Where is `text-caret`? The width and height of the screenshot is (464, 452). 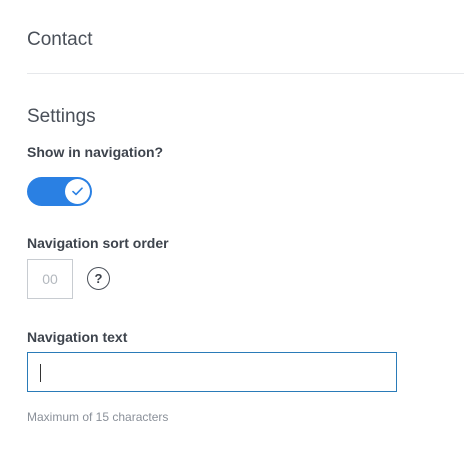
text-caret is located at coordinates (40, 373).